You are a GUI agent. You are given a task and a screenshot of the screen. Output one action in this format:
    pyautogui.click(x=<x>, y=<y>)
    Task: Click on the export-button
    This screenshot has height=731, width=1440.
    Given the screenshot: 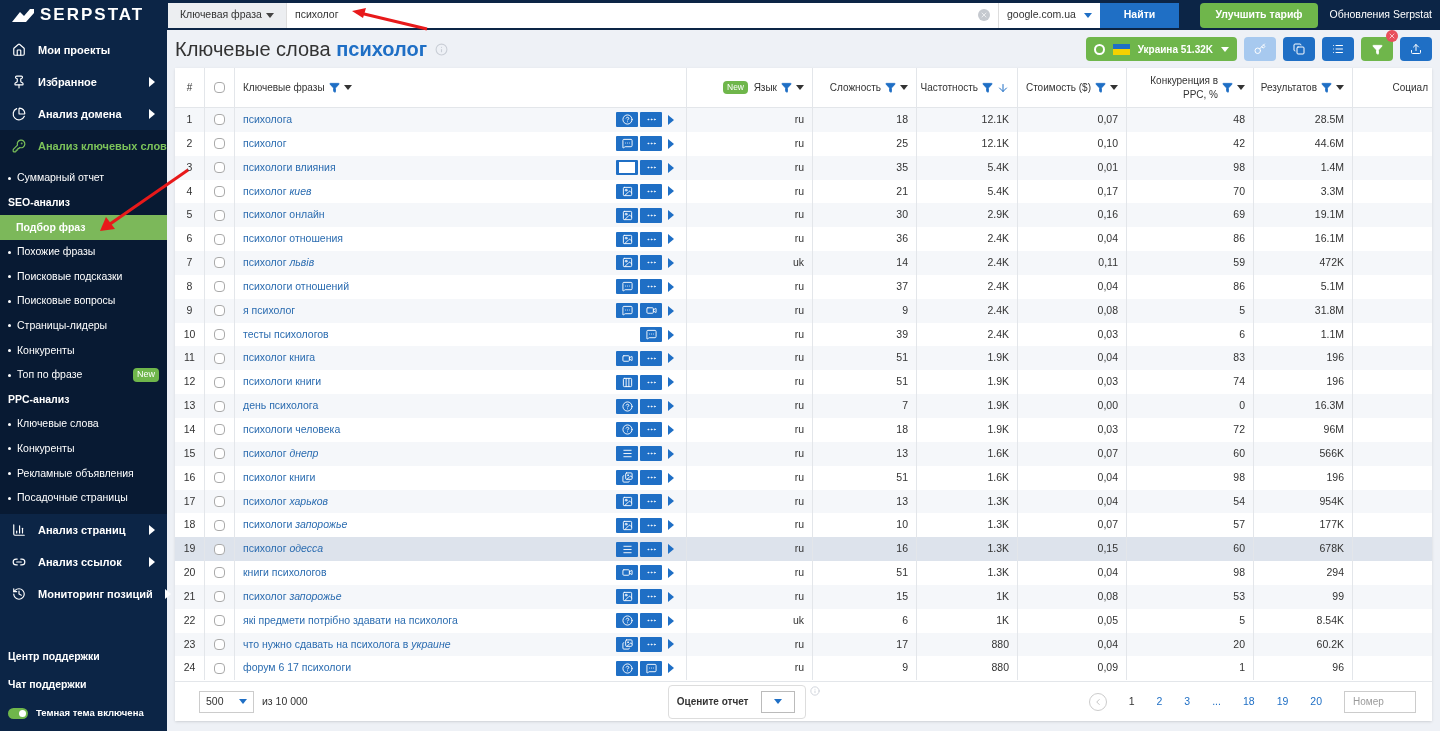 What is the action you would take?
    pyautogui.click(x=1416, y=49)
    